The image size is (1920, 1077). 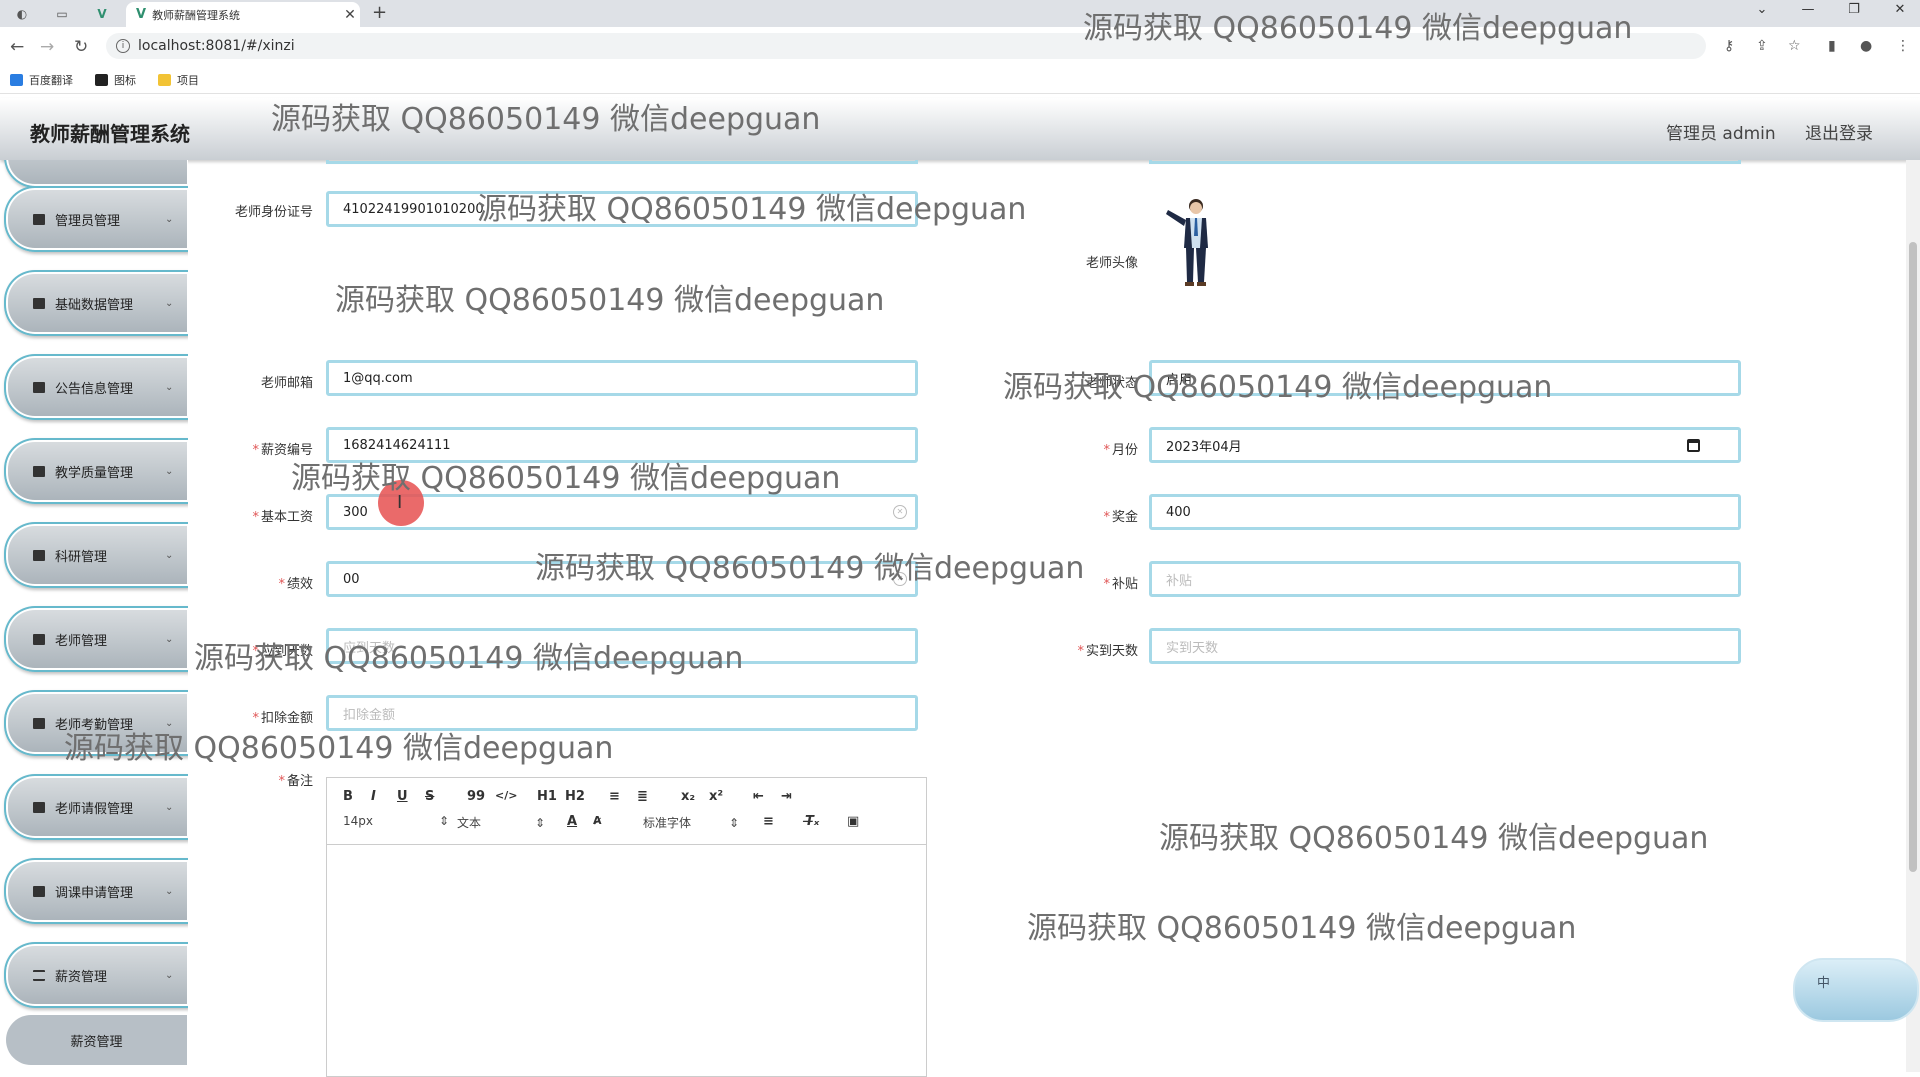 What do you see at coordinates (853, 821) in the screenshot?
I see `image-insert-icon: ▣` at bounding box center [853, 821].